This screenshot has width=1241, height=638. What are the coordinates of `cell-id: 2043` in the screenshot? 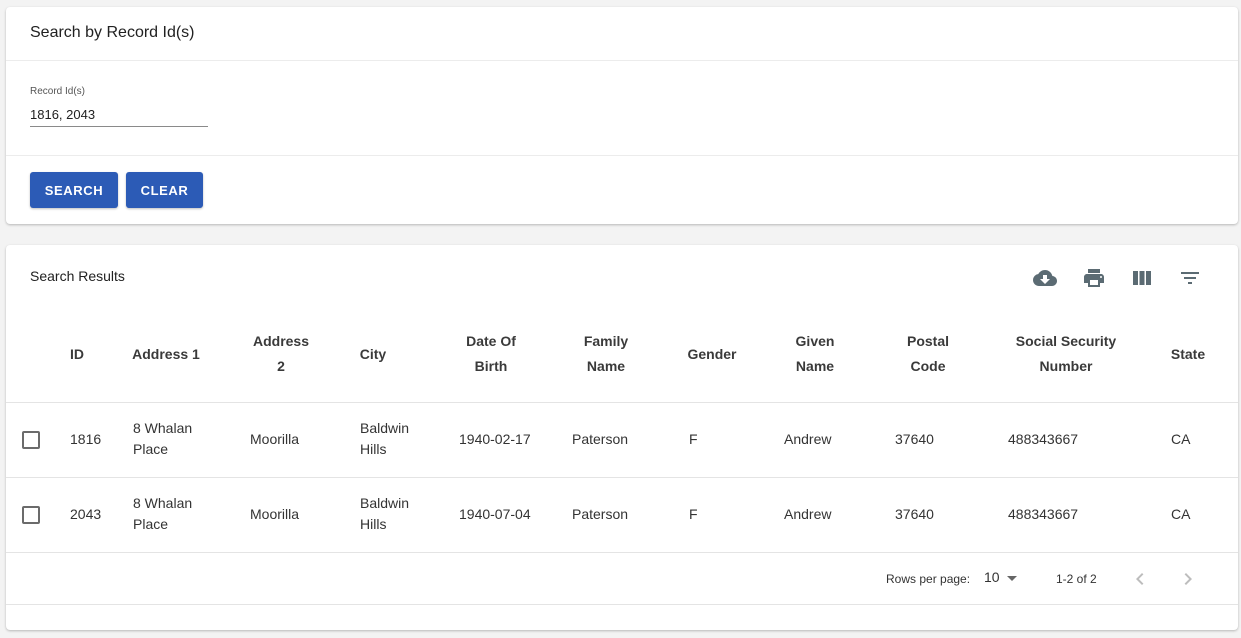 It's located at (86, 514).